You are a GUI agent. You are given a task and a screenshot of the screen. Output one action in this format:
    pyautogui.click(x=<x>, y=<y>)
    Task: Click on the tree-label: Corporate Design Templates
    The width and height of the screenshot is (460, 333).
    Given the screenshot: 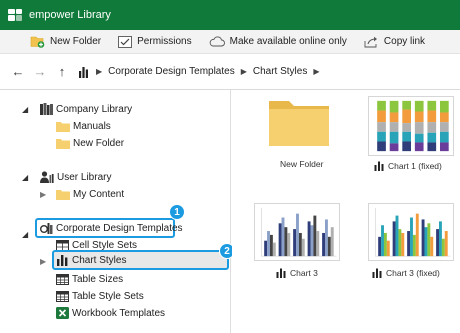 What is the action you would take?
    pyautogui.click(x=119, y=228)
    